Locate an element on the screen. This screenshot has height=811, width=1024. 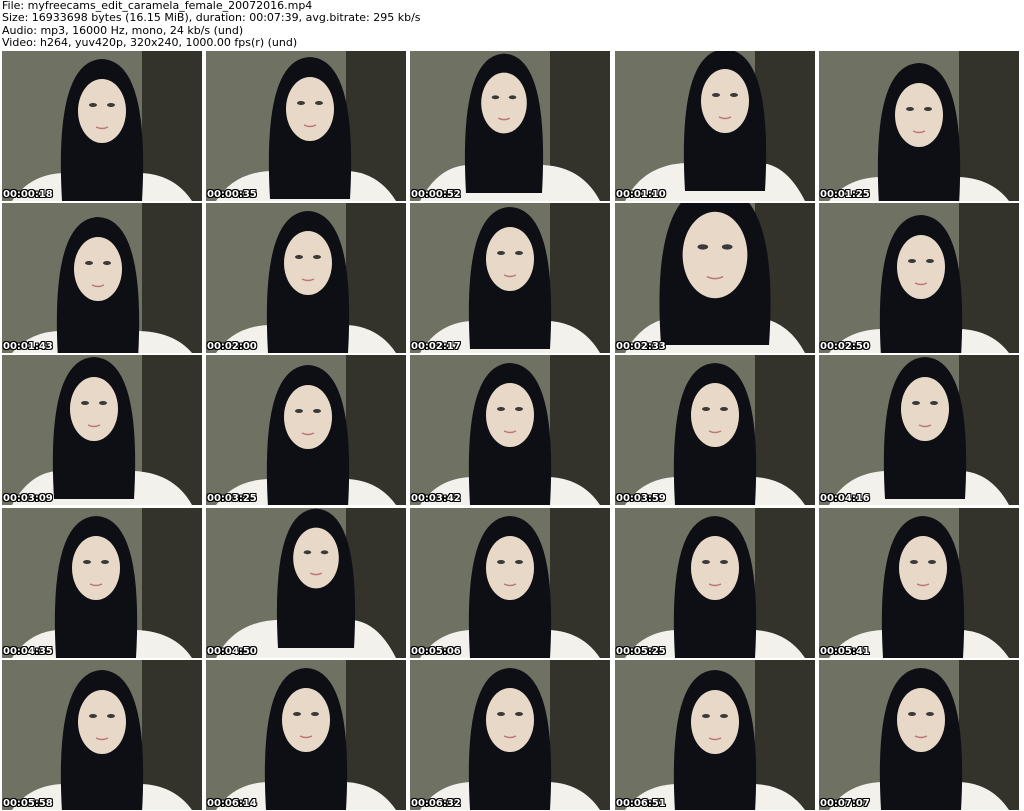
frame-timestamp: 00:03:25 is located at coordinates (232, 498).